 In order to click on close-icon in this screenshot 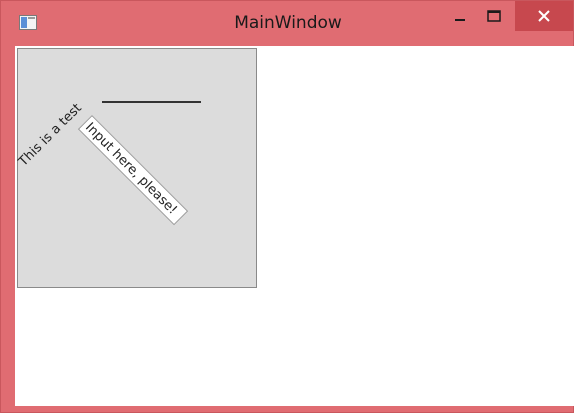, I will do `click(544, 16)`.